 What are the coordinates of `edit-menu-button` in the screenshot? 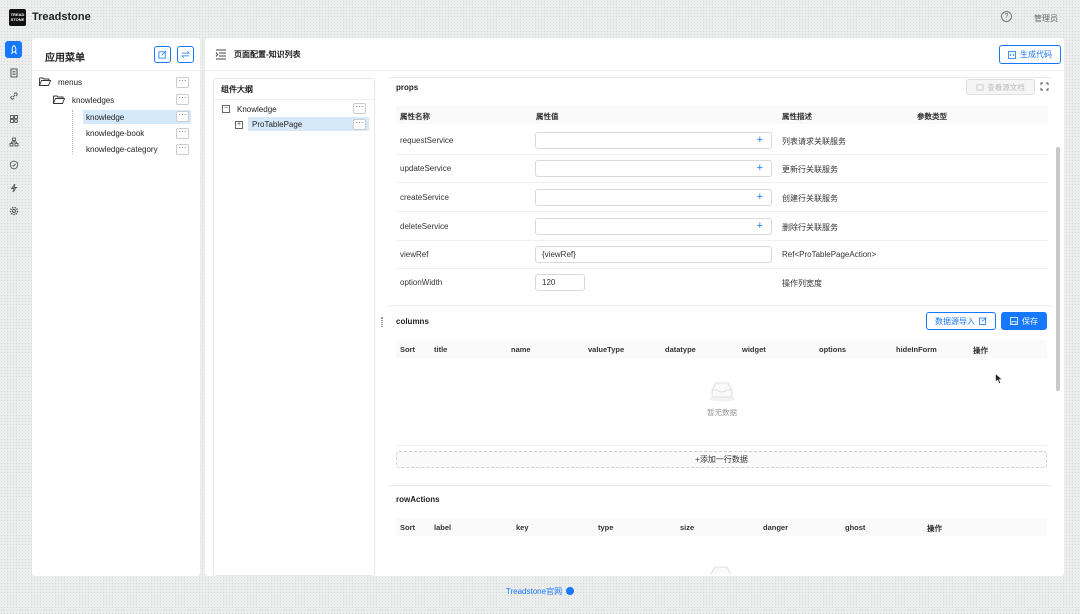 It's located at (162, 54).